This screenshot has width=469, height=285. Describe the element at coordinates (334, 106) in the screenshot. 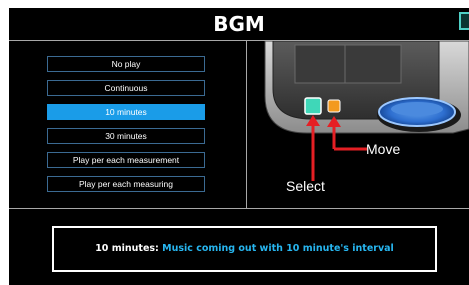

I see `move-button-icon` at that location.